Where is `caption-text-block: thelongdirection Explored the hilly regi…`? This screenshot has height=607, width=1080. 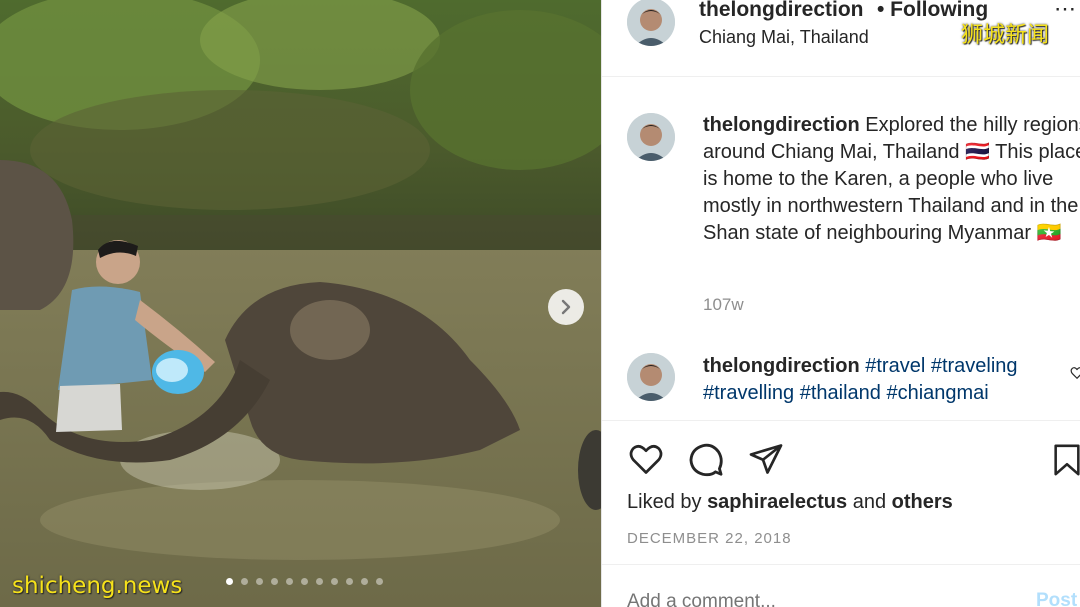 caption-text-block: thelongdirection Explored the hilly regi… is located at coordinates (891, 179).